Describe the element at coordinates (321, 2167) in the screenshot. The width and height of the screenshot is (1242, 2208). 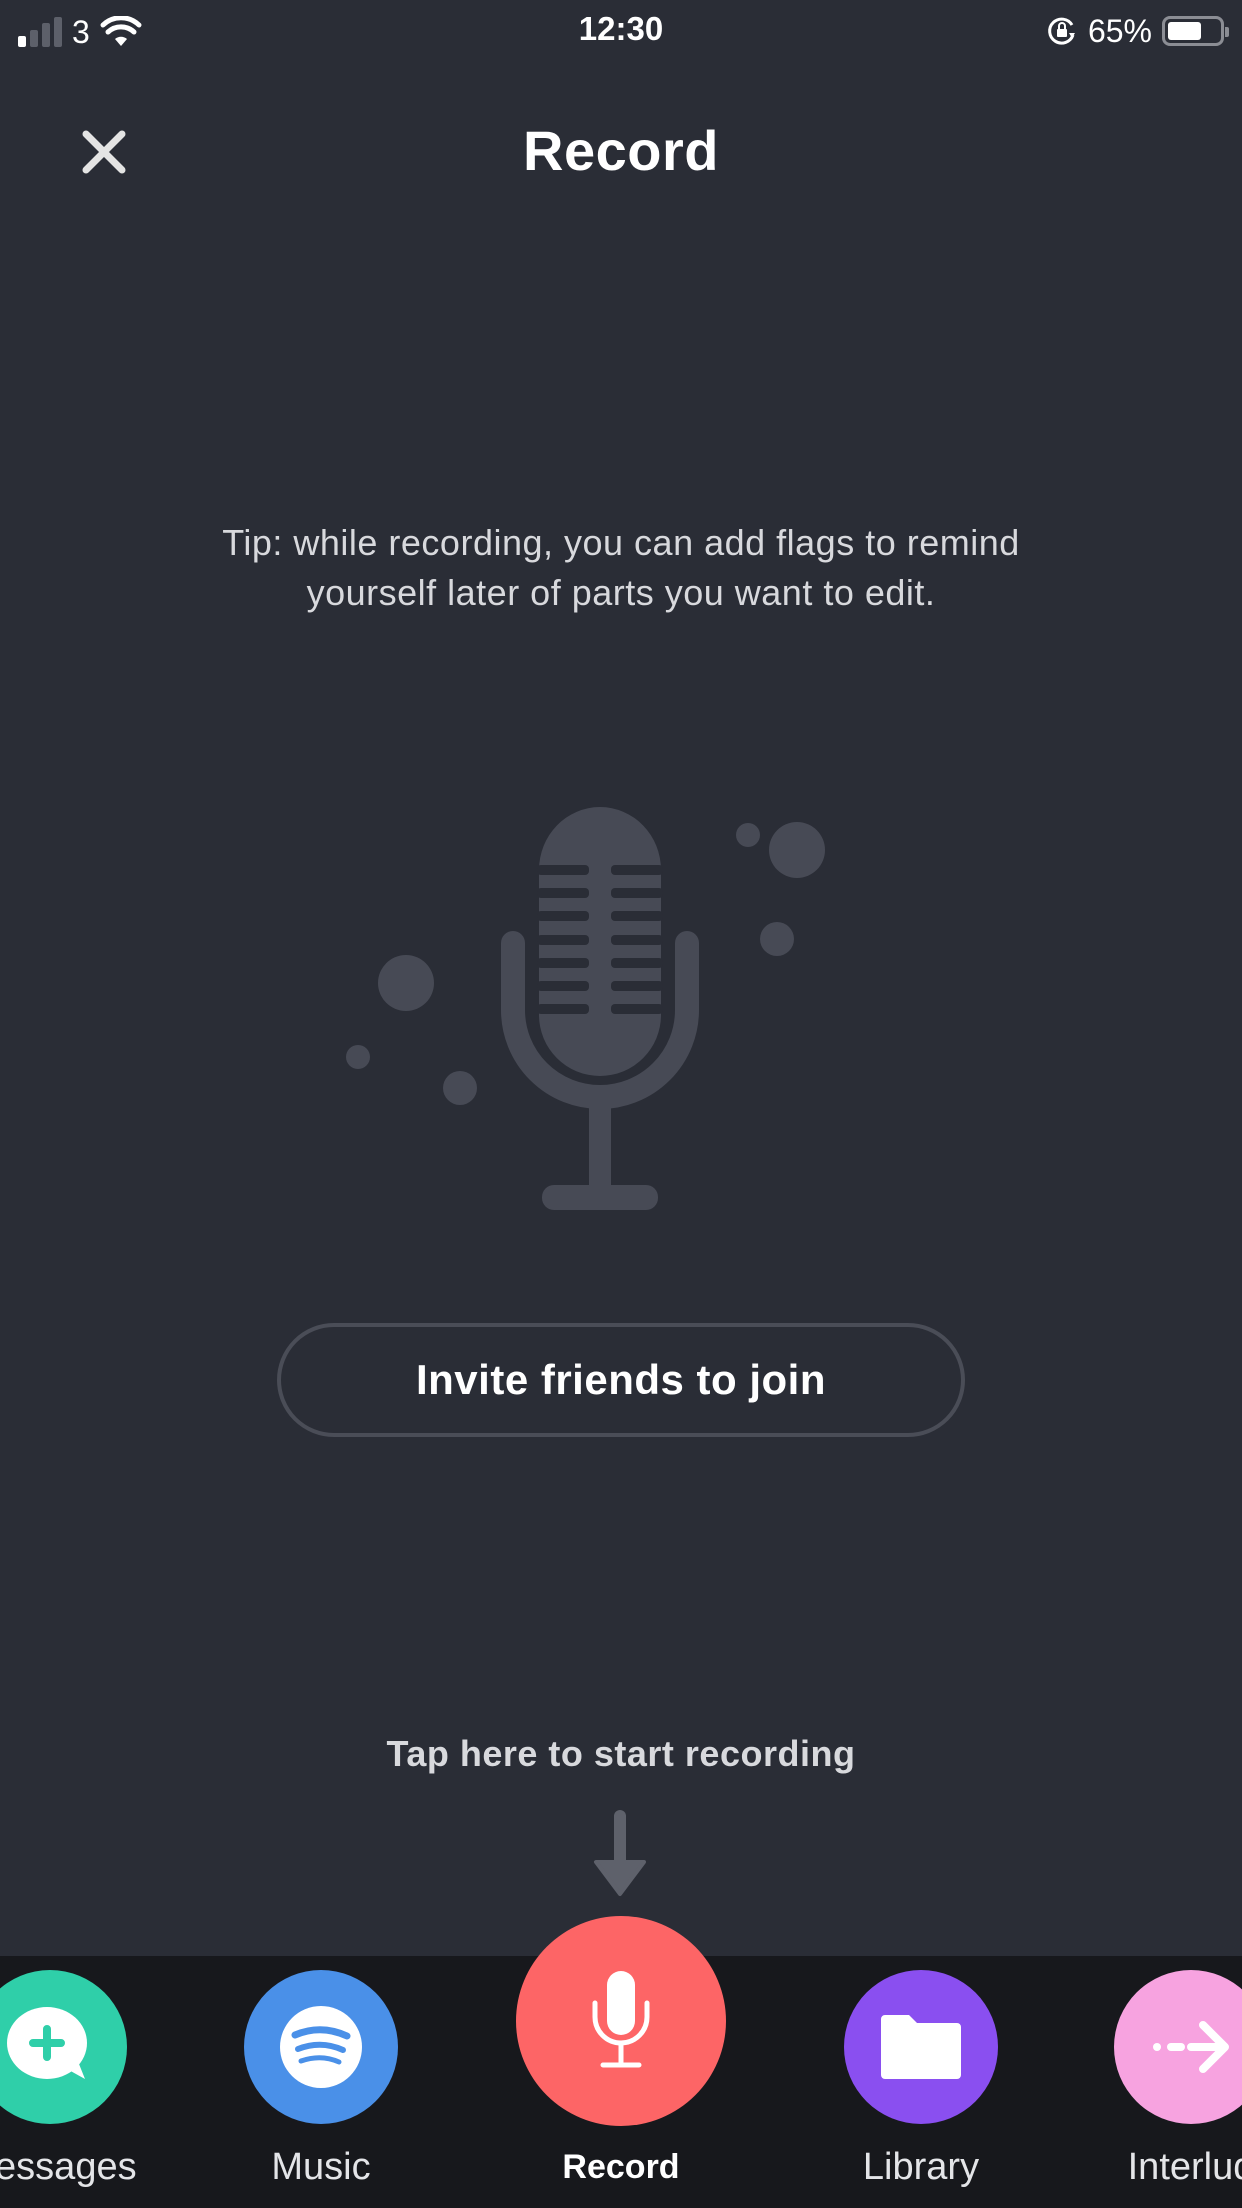
I see `tab-label: Music` at that location.